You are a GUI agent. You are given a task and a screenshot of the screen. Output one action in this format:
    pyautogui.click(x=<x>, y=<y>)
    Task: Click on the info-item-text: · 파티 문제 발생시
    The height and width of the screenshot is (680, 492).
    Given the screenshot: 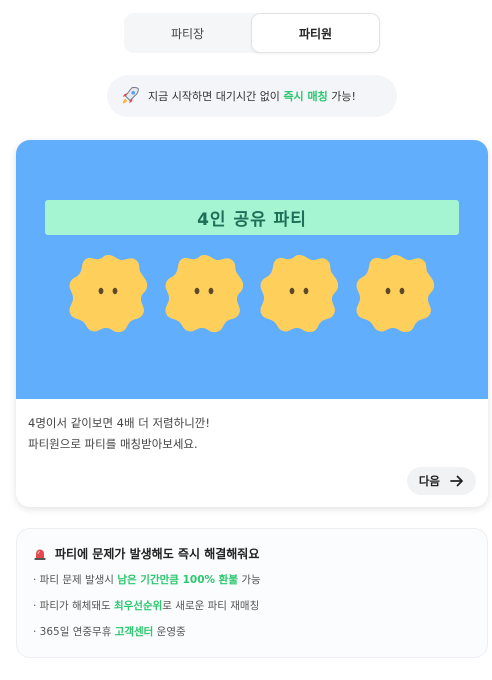 What is the action you would take?
    pyautogui.click(x=75, y=580)
    